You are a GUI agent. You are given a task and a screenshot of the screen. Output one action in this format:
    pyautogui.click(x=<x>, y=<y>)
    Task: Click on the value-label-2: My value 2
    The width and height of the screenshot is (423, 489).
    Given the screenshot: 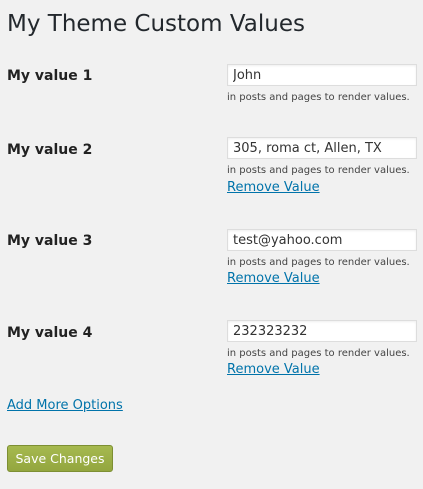 What is the action you would take?
    pyautogui.click(x=50, y=150)
    